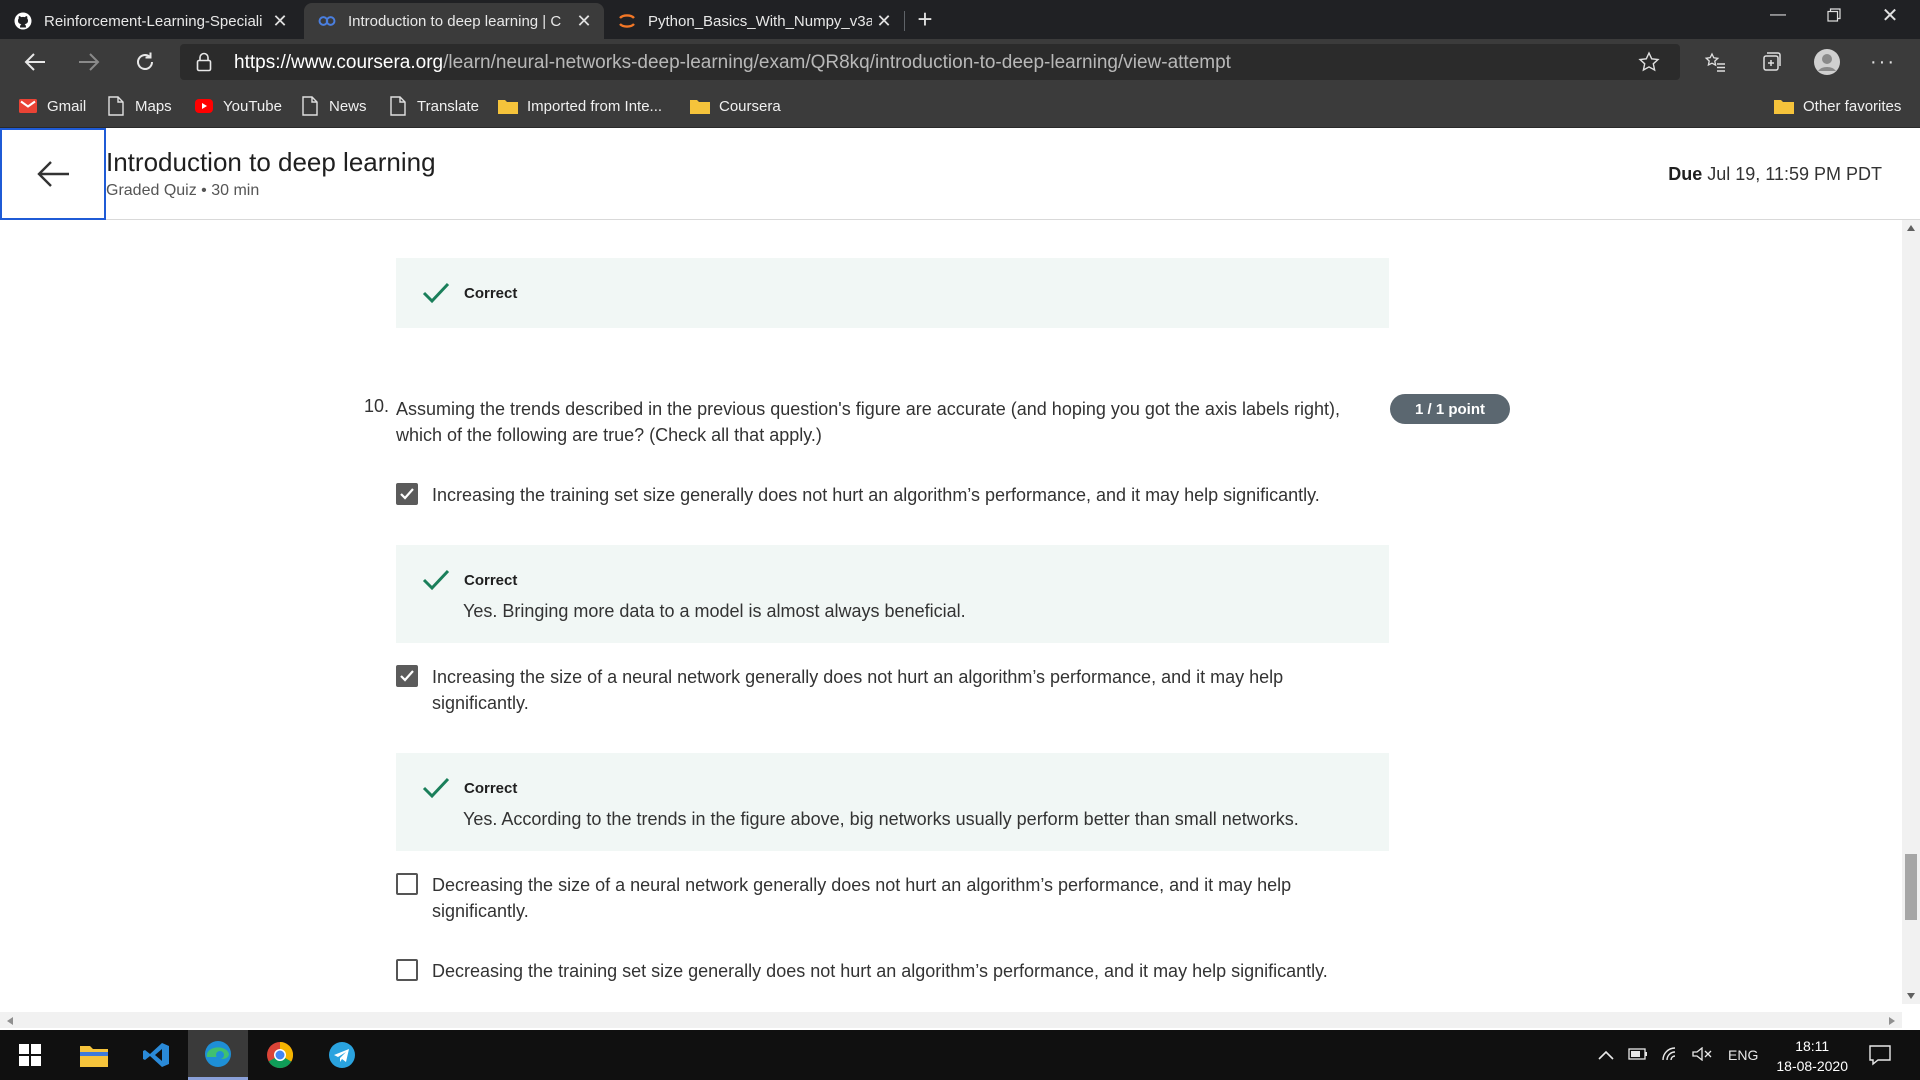  I want to click on bookmark-youtube: YouTube, so click(238, 106).